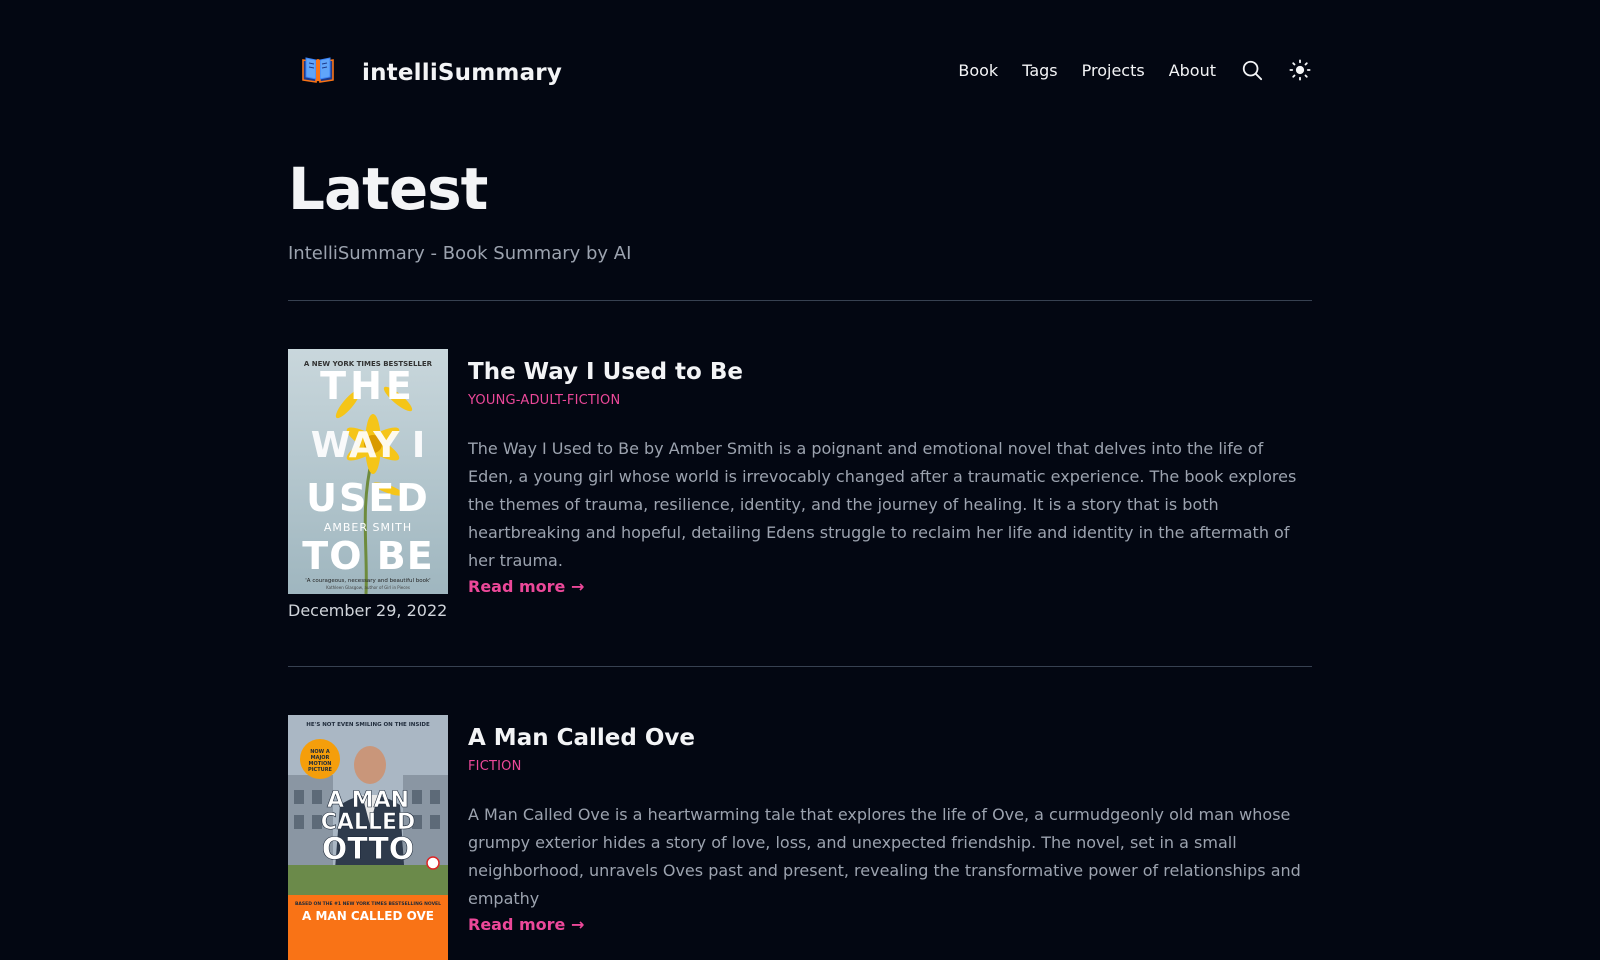 Image resolution: width=1600 pixels, height=960 pixels. What do you see at coordinates (320, 764) in the screenshot?
I see `cover-badge: MAJOR MOTION PICTURE` at bounding box center [320, 764].